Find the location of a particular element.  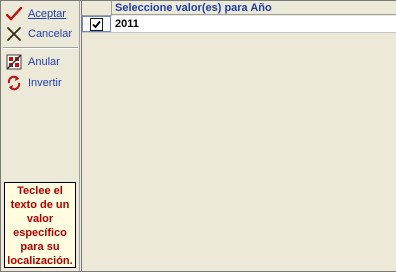

invert-icon is located at coordinates (14, 83).